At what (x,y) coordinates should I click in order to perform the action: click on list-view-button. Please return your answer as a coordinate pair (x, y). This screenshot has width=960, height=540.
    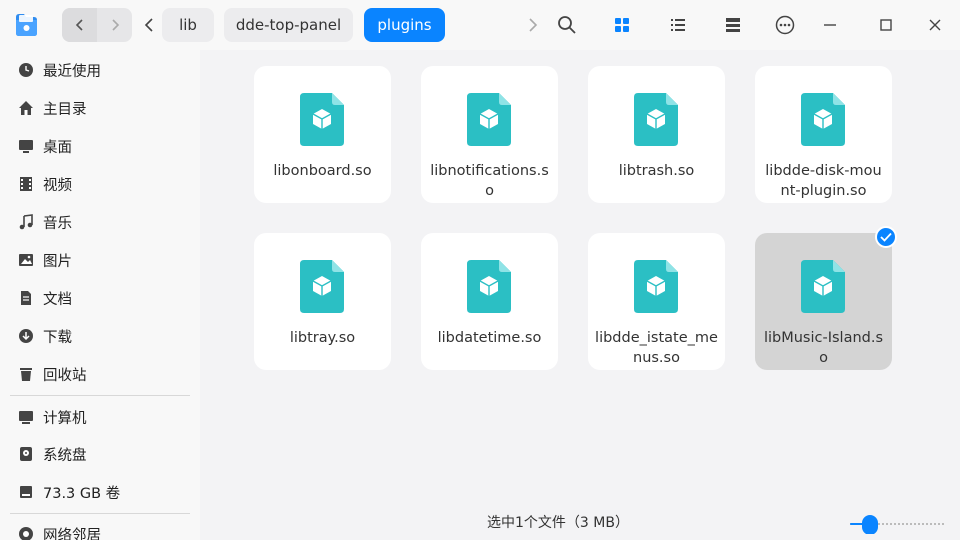
    Looking at the image, I should click on (678, 25).